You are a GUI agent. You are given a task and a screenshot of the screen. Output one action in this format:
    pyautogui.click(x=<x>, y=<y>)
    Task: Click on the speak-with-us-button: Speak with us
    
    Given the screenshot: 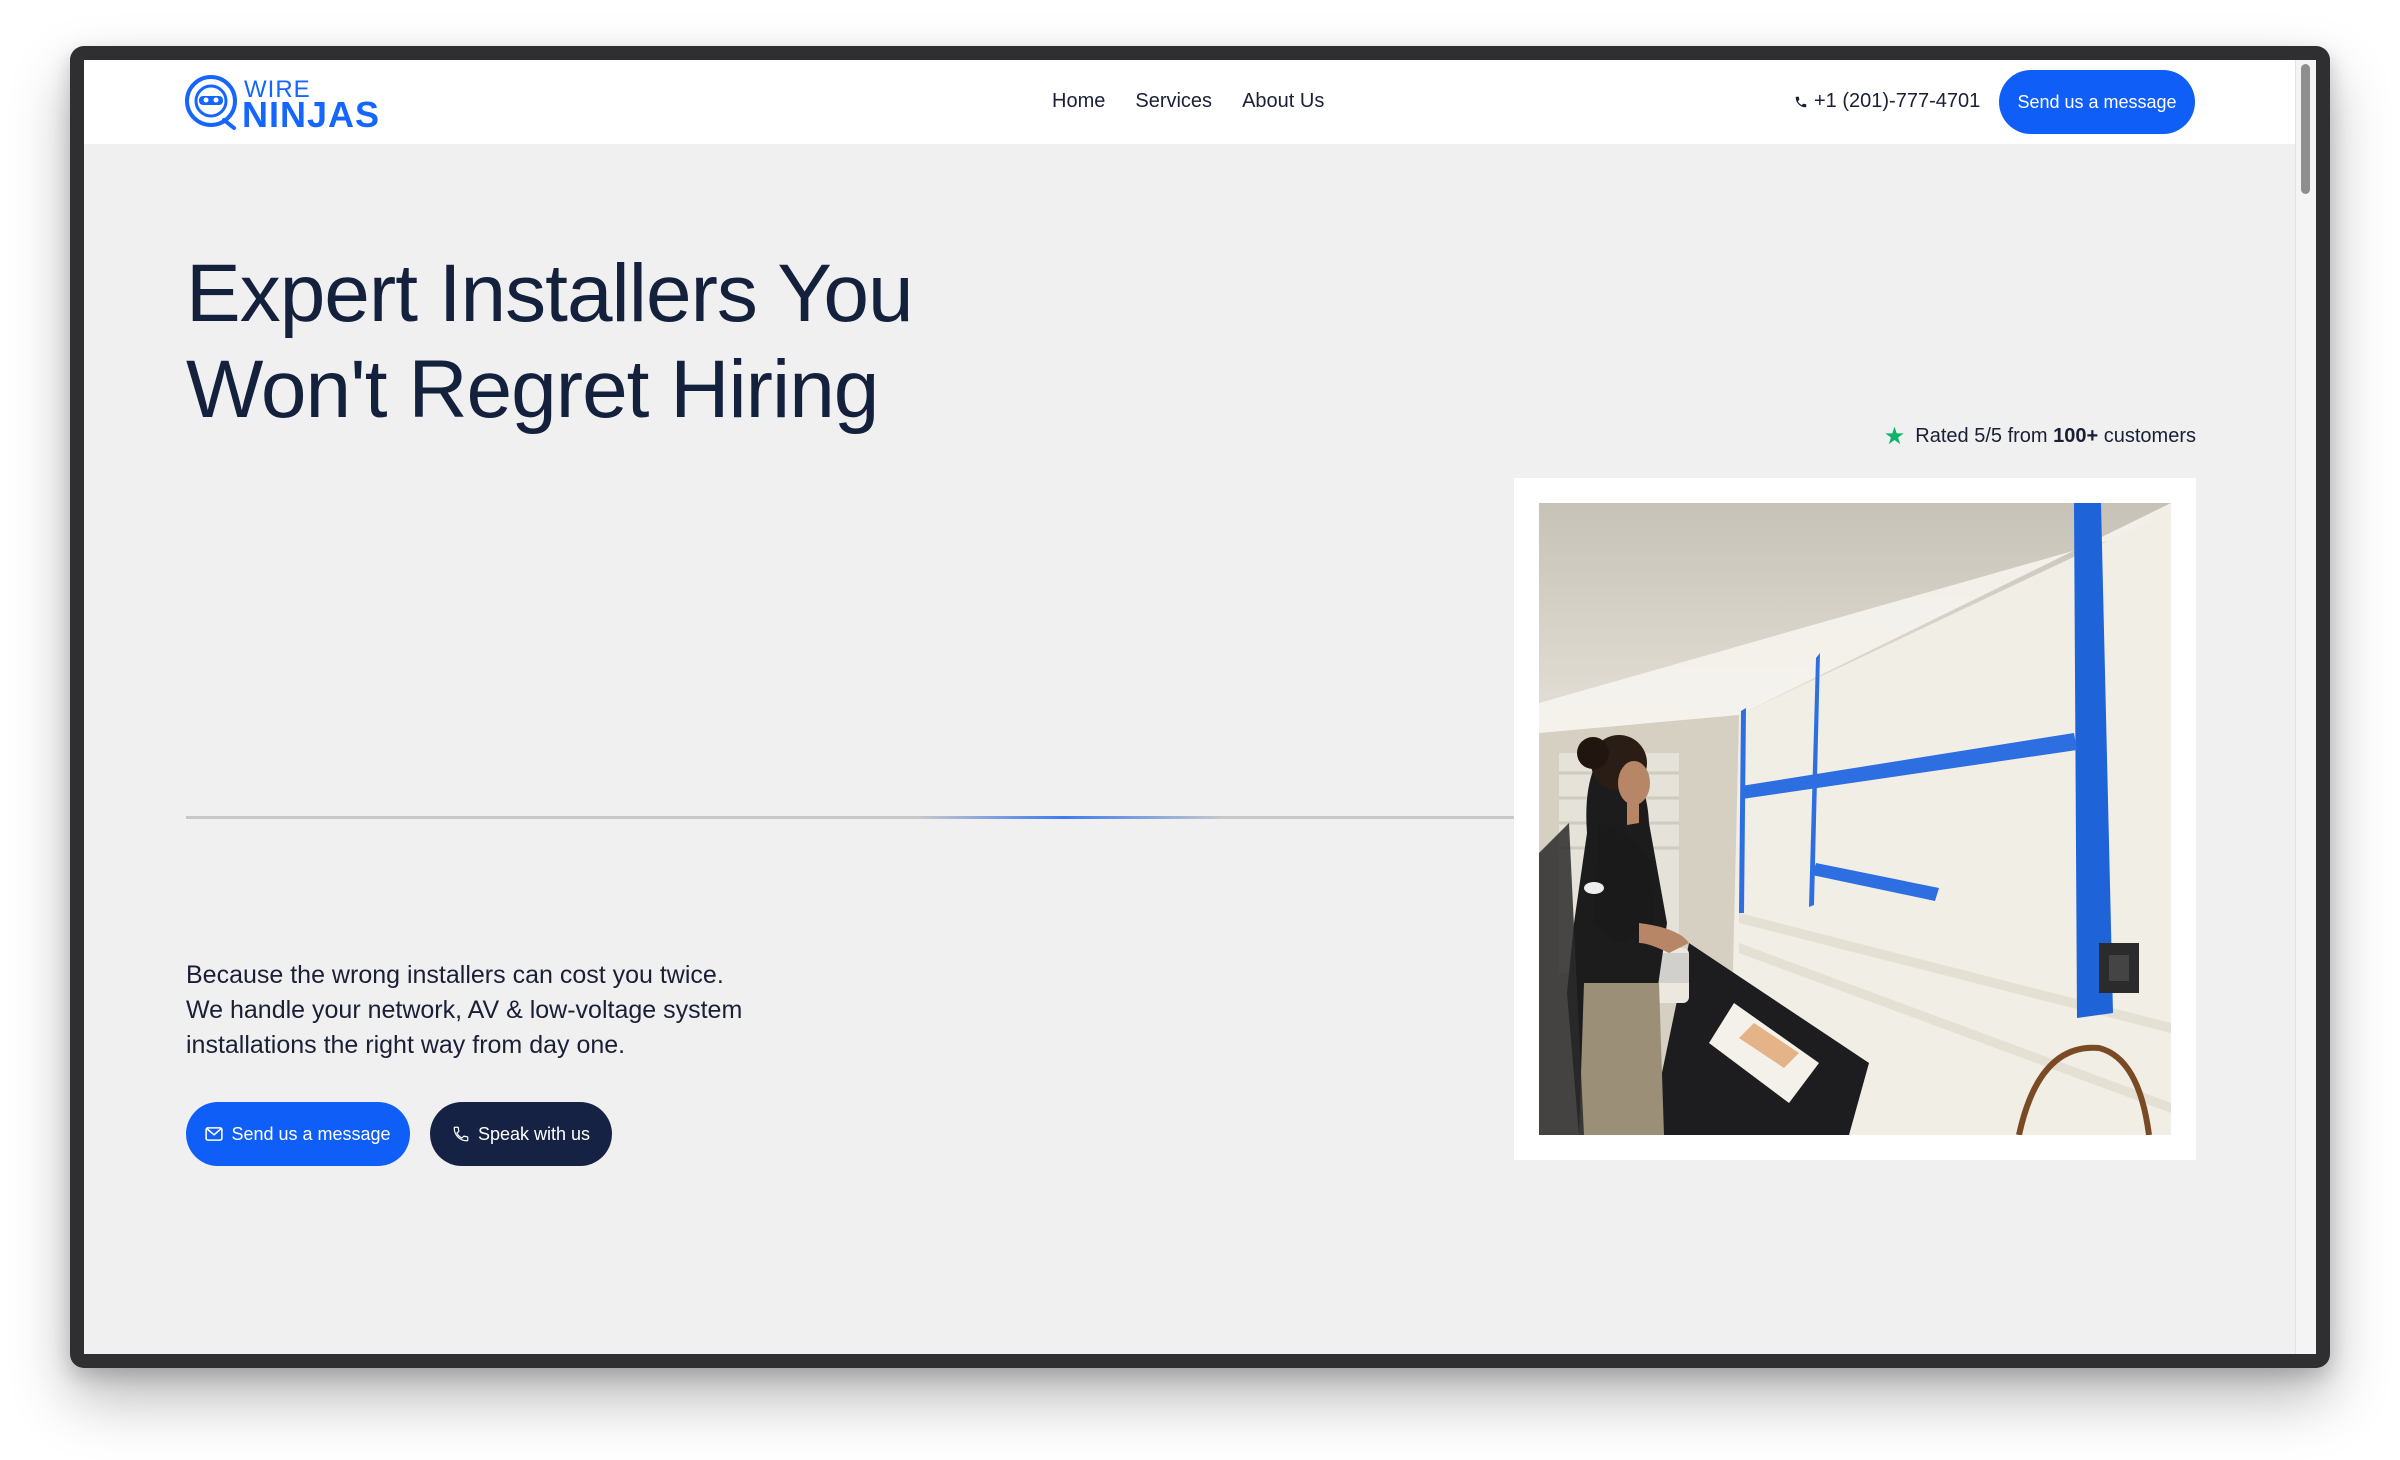 What is the action you would take?
    pyautogui.click(x=521, y=1134)
    